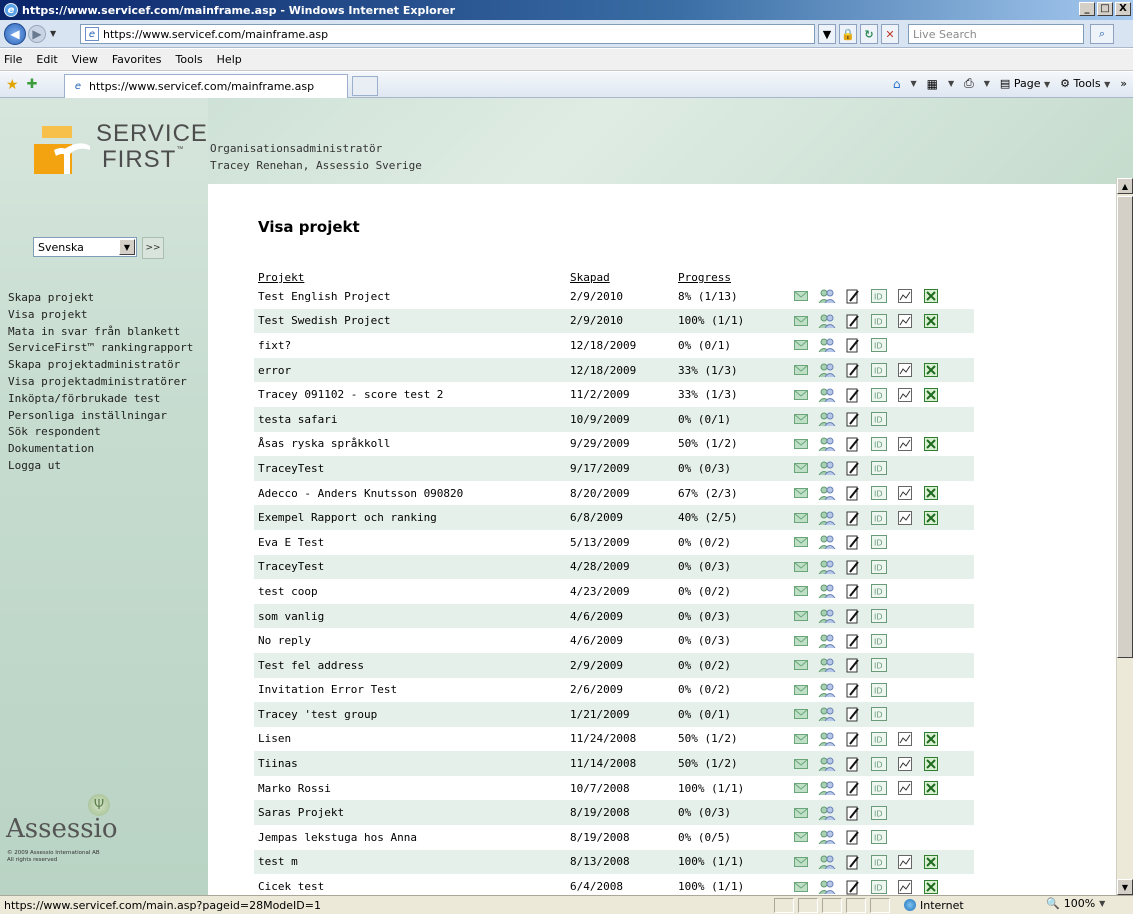  What do you see at coordinates (729, 275) in the screenshot?
I see `column-header-progress: Progress` at bounding box center [729, 275].